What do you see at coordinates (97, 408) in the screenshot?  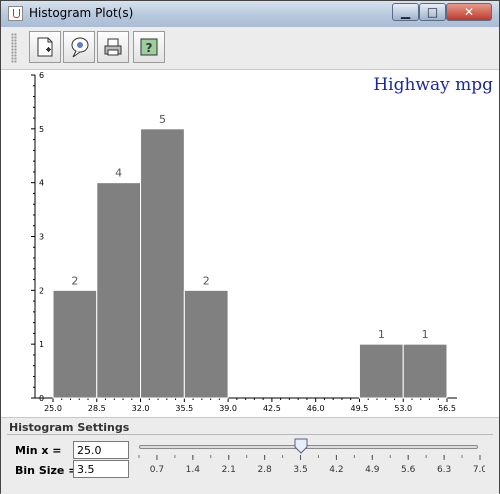 I see `x-tick-label: 28.5` at bounding box center [97, 408].